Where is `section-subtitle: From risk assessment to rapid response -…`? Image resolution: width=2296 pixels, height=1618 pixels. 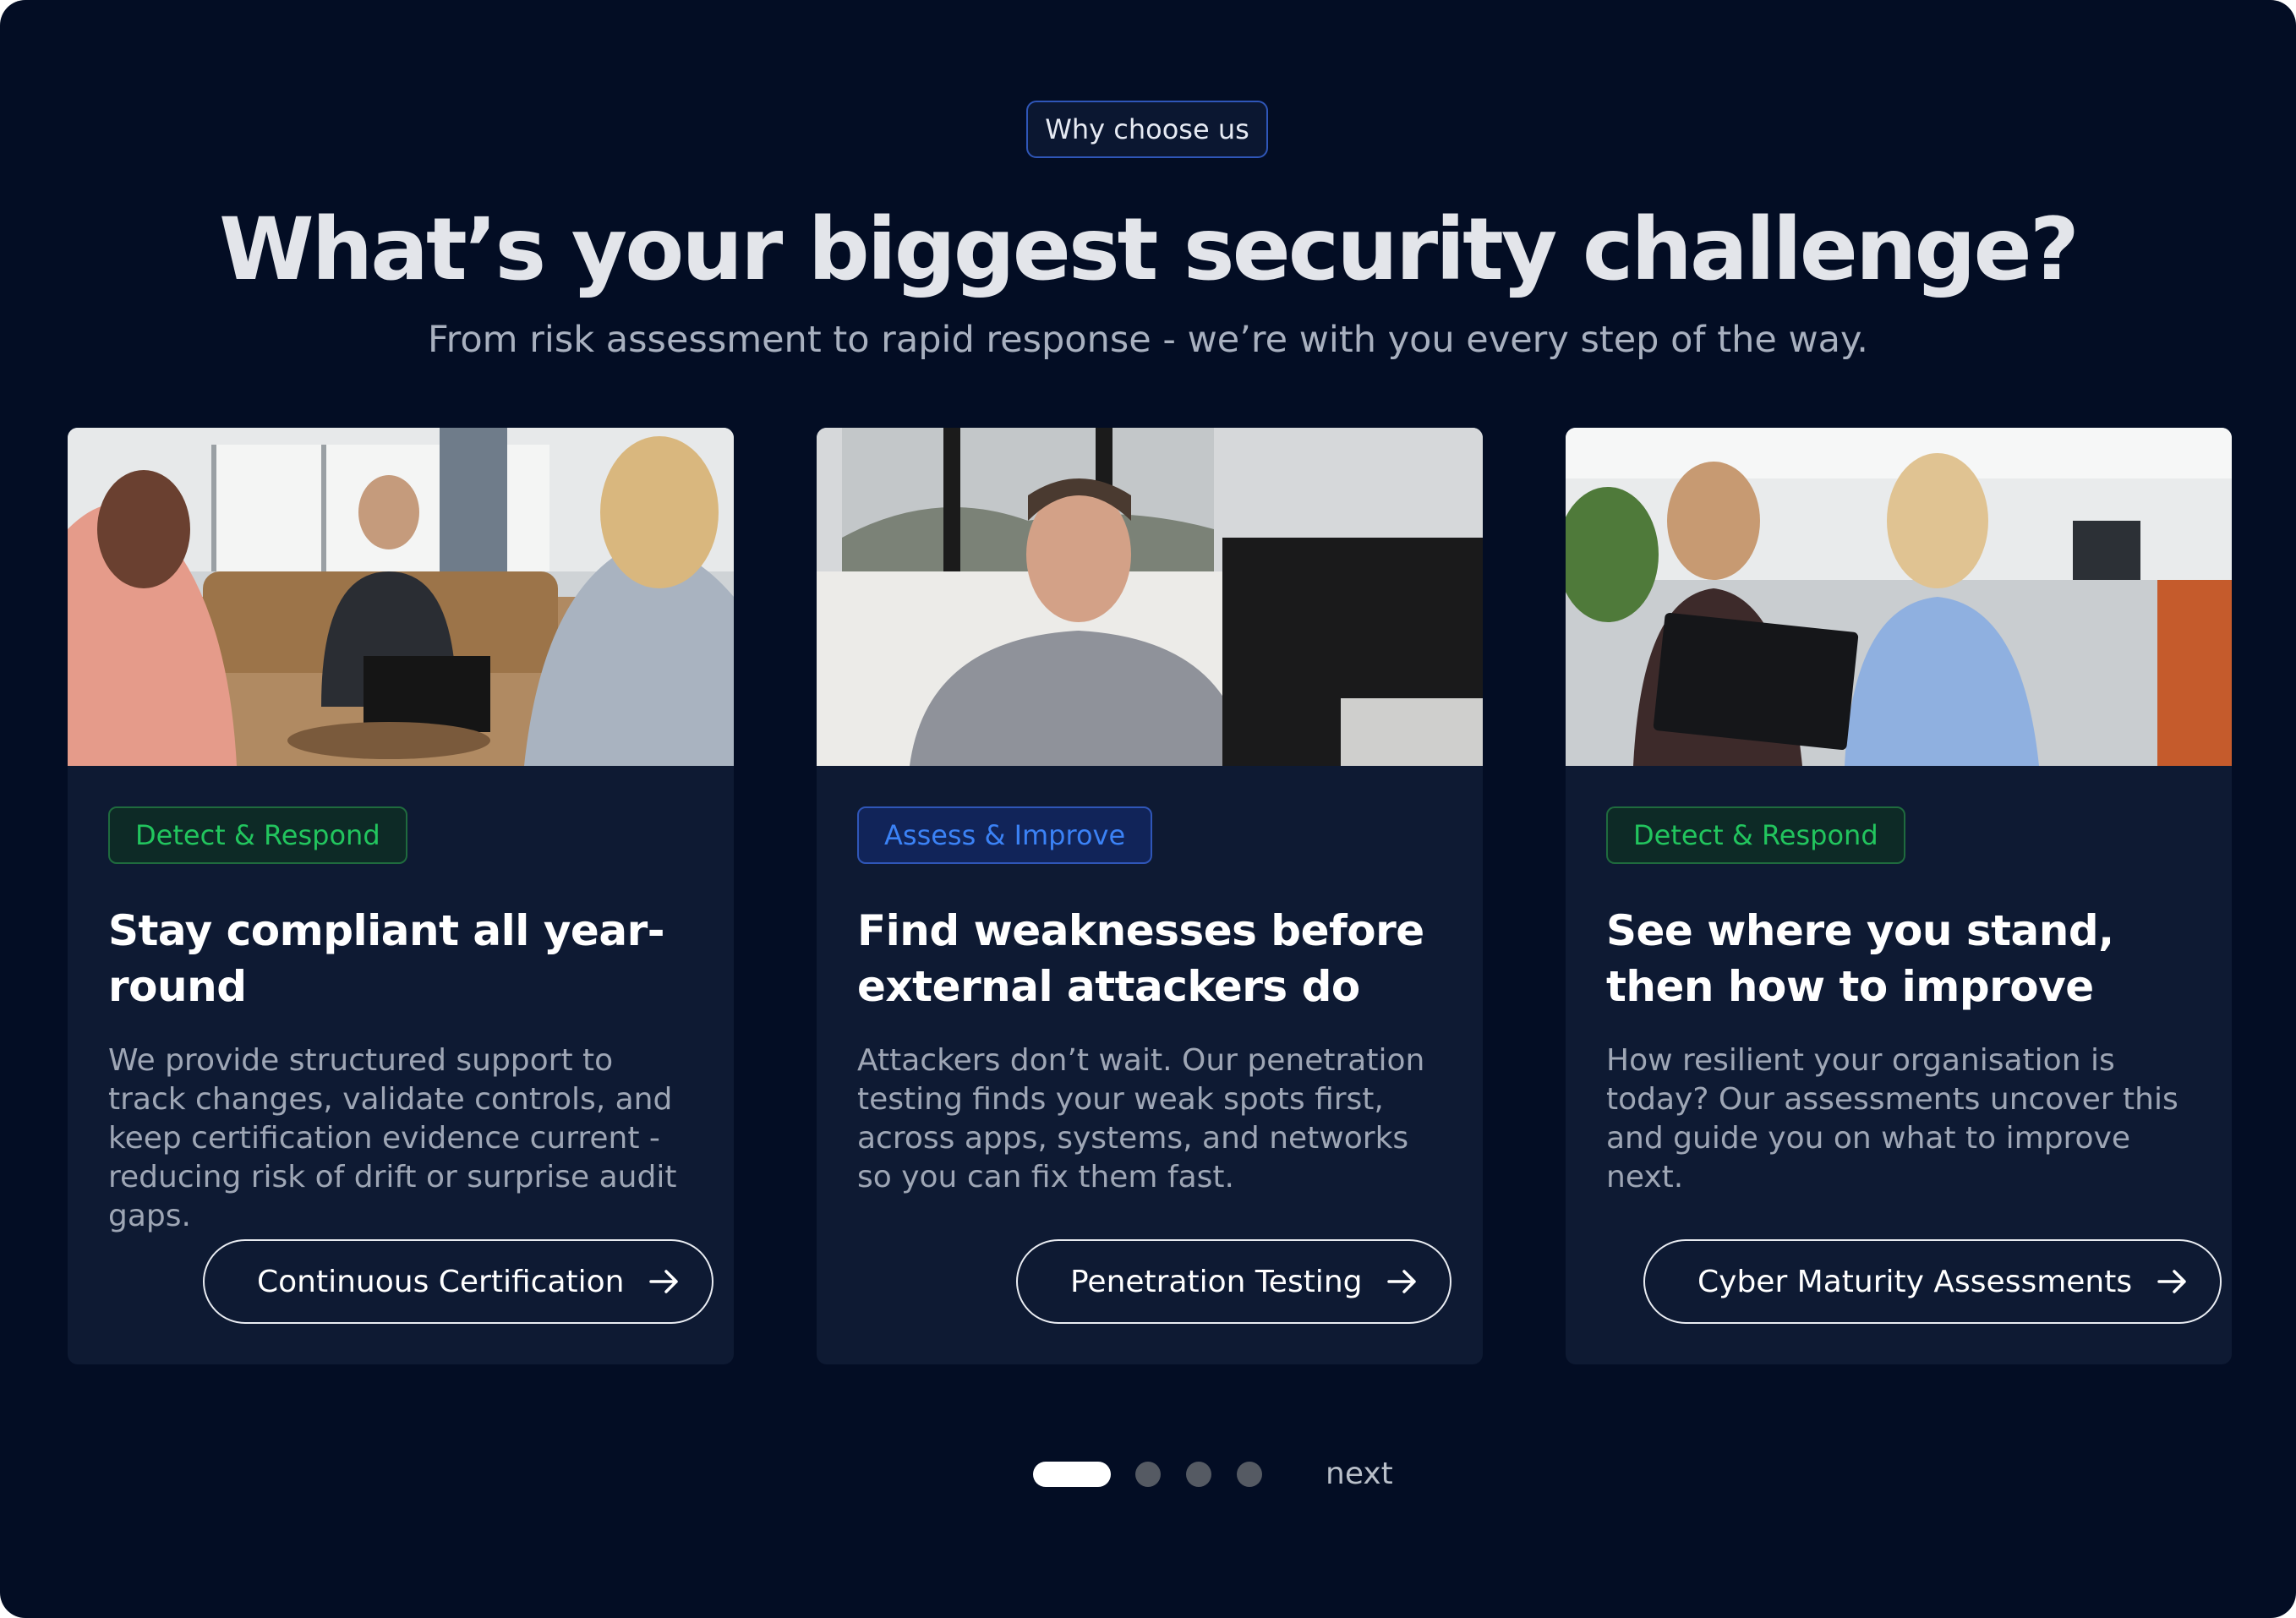
section-subtitle: From risk assessment to rapid response -… is located at coordinates (1148, 340).